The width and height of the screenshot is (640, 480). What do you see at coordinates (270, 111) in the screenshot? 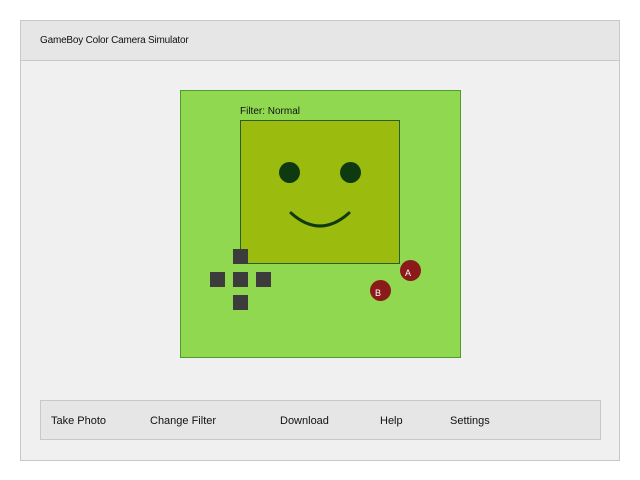
I see `filter-label: Filter: Normal` at bounding box center [270, 111].